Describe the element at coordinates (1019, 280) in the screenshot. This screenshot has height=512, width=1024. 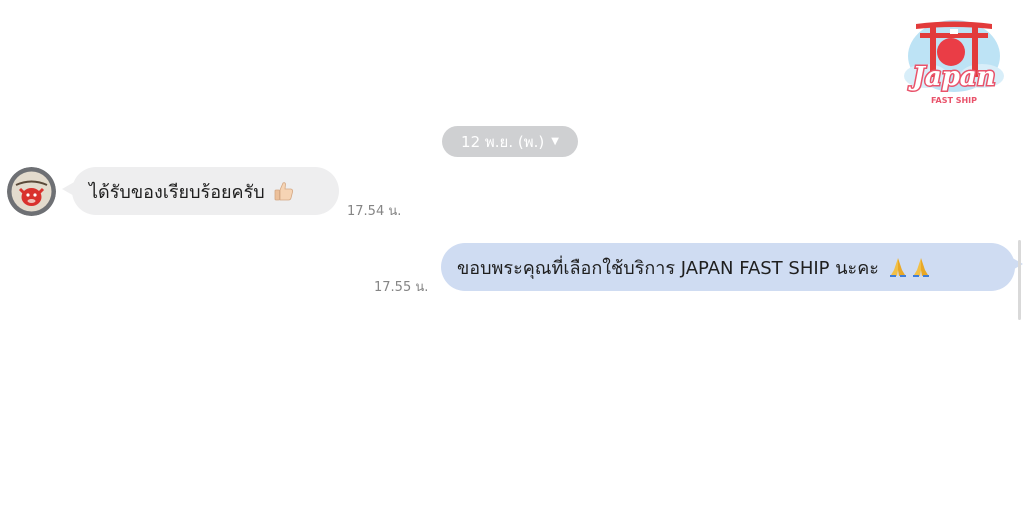
I see `scrollbar` at that location.